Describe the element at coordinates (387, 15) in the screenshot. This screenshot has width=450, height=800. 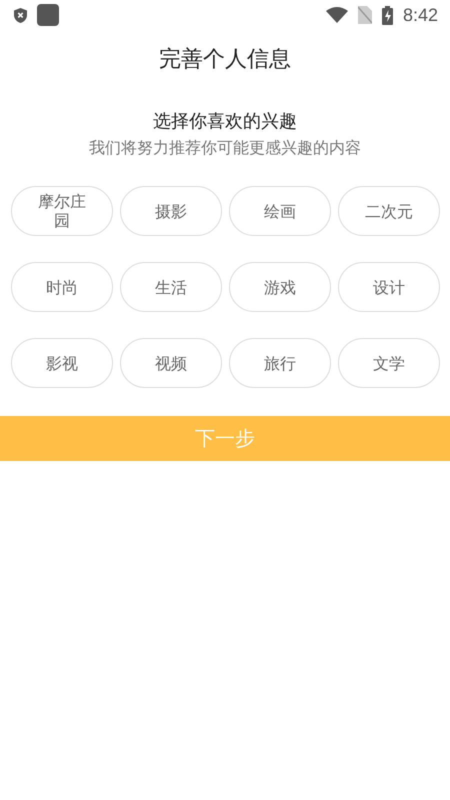
I see `battery-charging-icon` at that location.